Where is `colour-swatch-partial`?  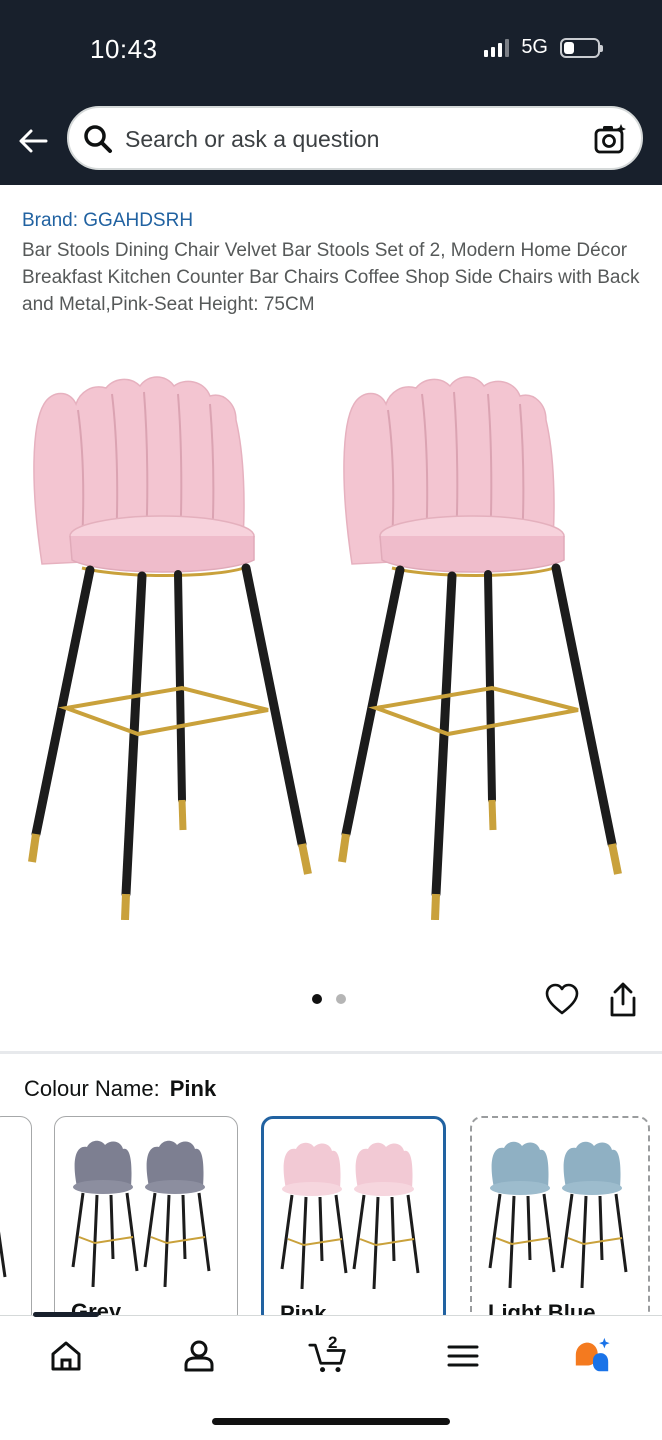
colour-swatch-partial is located at coordinates (16, 1221).